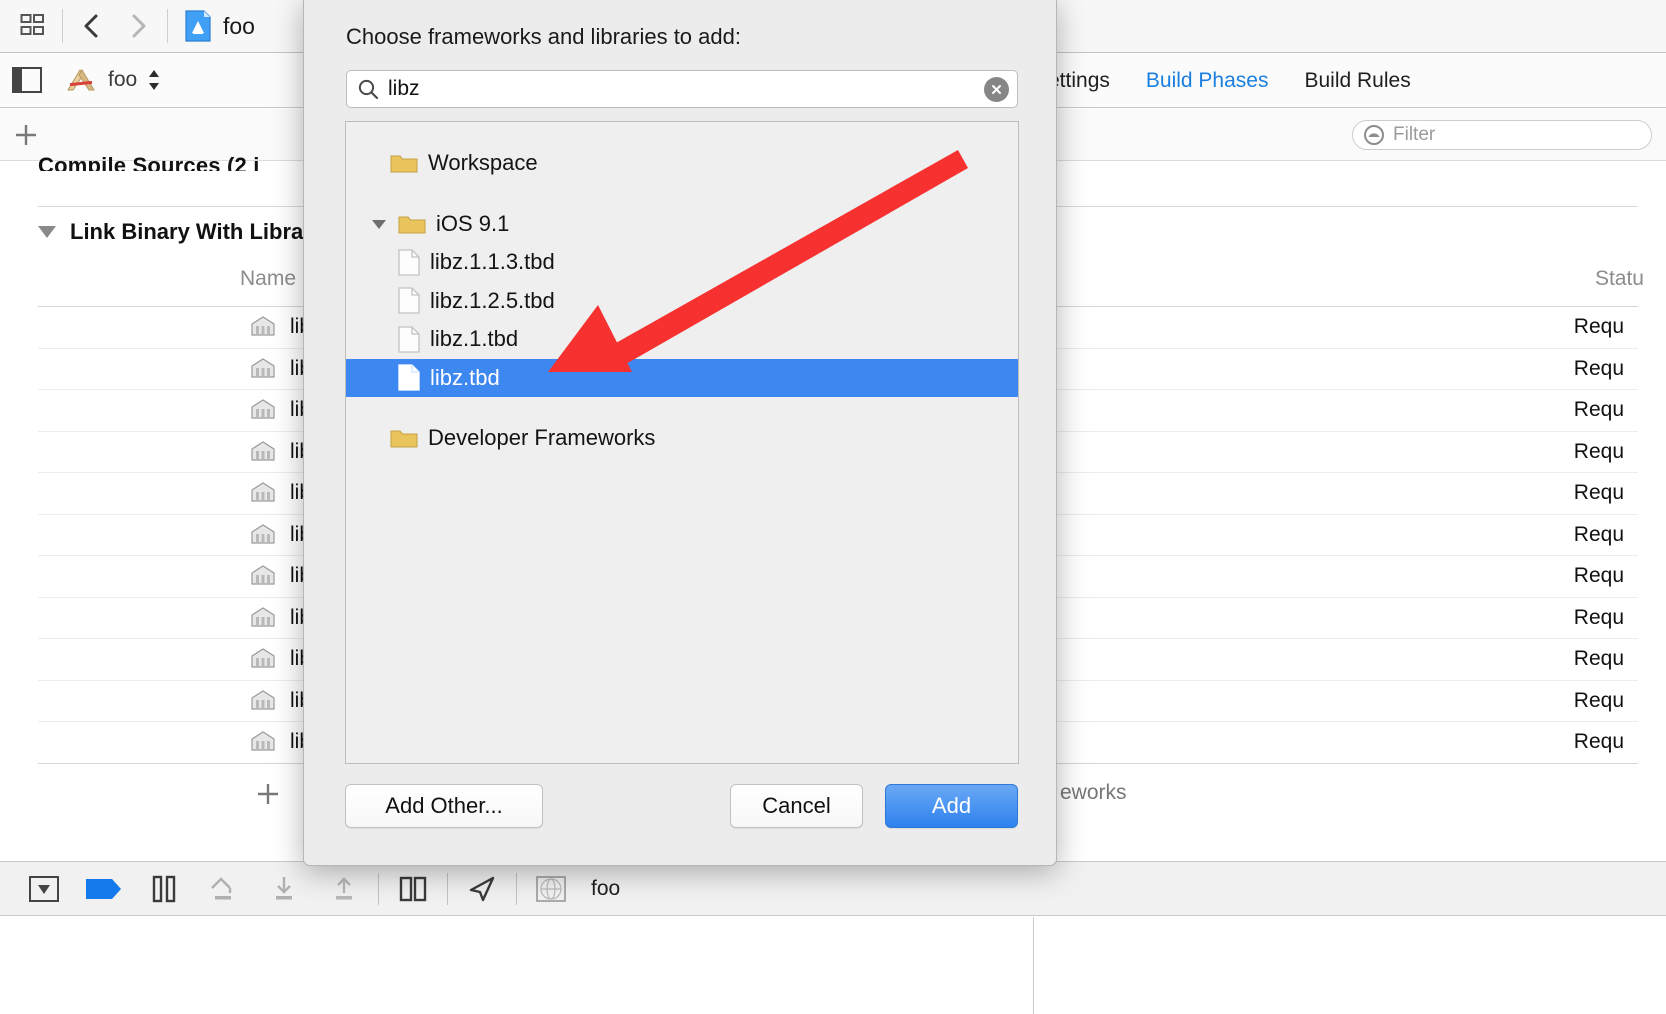 The width and height of the screenshot is (1666, 1014). I want to click on tree-node-libz-tbd: libz.tbd, so click(682, 377).